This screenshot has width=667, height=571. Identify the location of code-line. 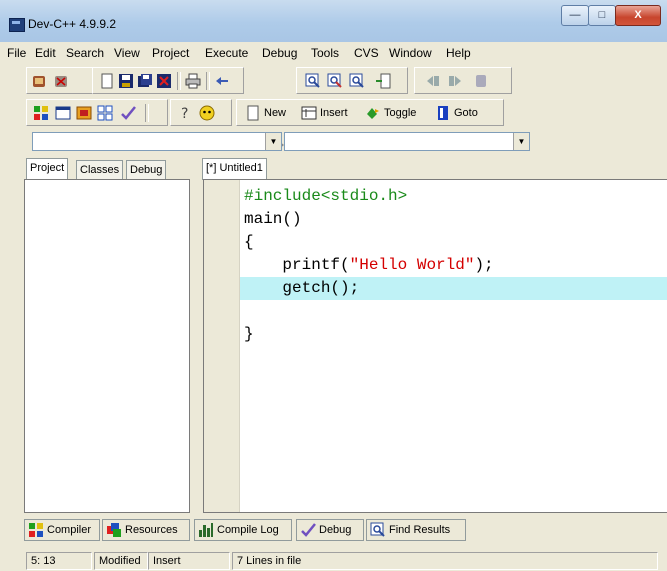
(453, 311).